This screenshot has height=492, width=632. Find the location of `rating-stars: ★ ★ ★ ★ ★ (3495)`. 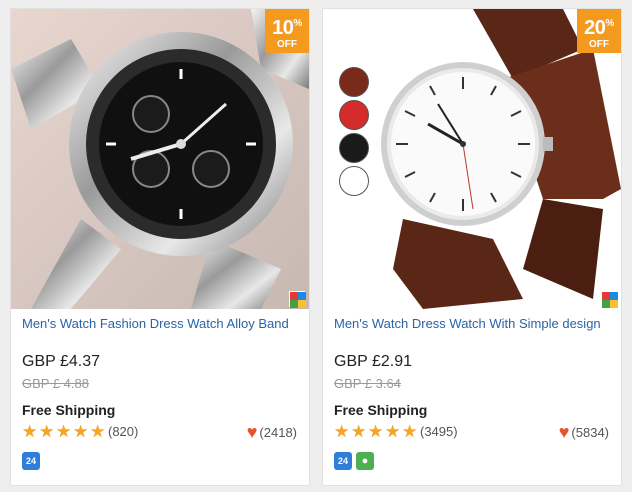

rating-stars: ★ ★ ★ ★ ★ (3495) is located at coordinates (396, 431).